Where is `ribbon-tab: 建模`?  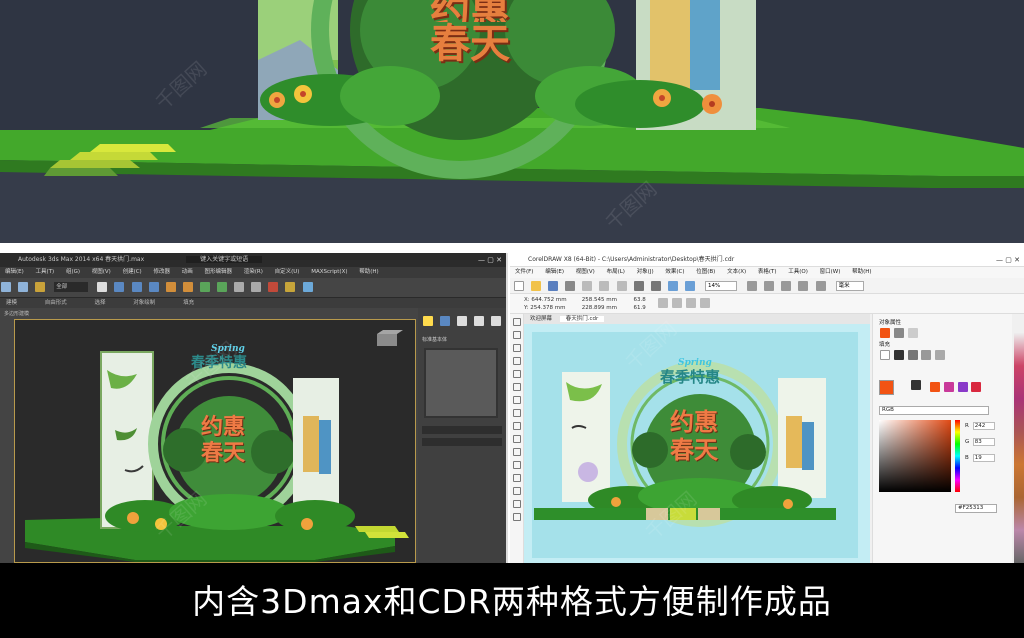 ribbon-tab: 建模 is located at coordinates (24, 303).